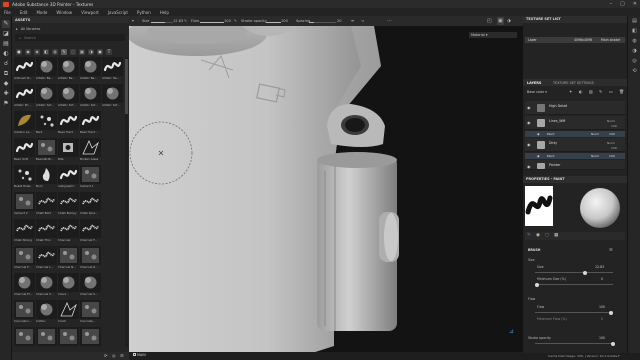 The height and width of the screenshot is (360, 640). What do you see at coordinates (573, 83) in the screenshot?
I see `tab-texture-set-settings: TEXTURE SET SETTINGS` at bounding box center [573, 83].